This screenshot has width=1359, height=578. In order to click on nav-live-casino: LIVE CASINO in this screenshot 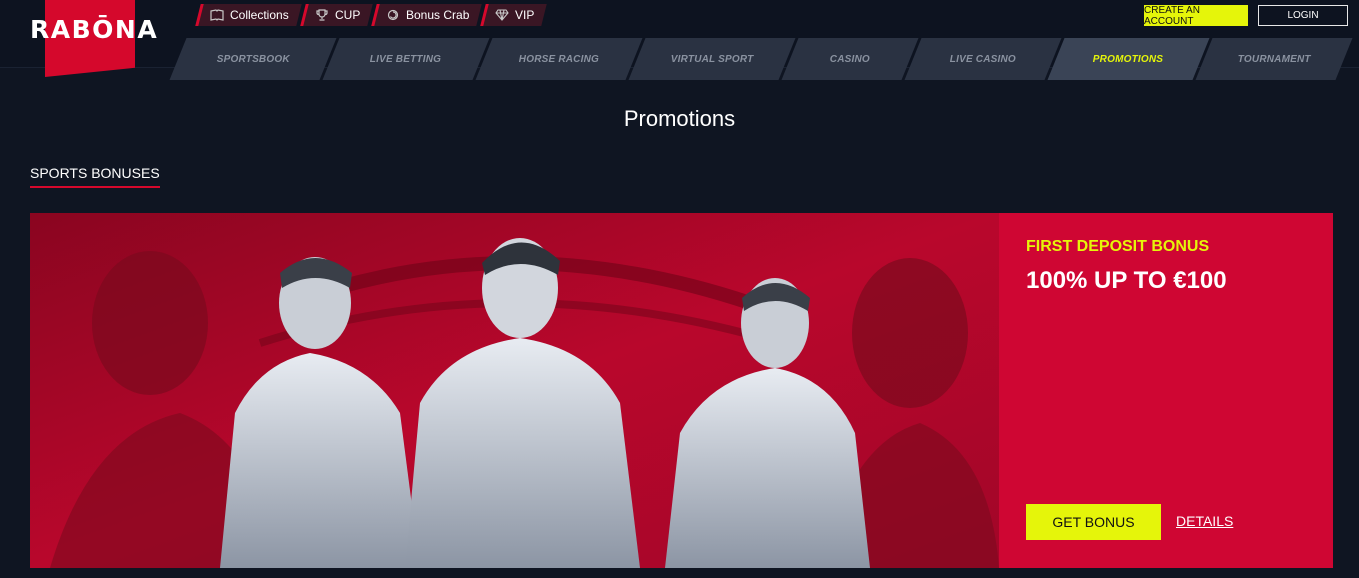, I will do `click(983, 59)`.